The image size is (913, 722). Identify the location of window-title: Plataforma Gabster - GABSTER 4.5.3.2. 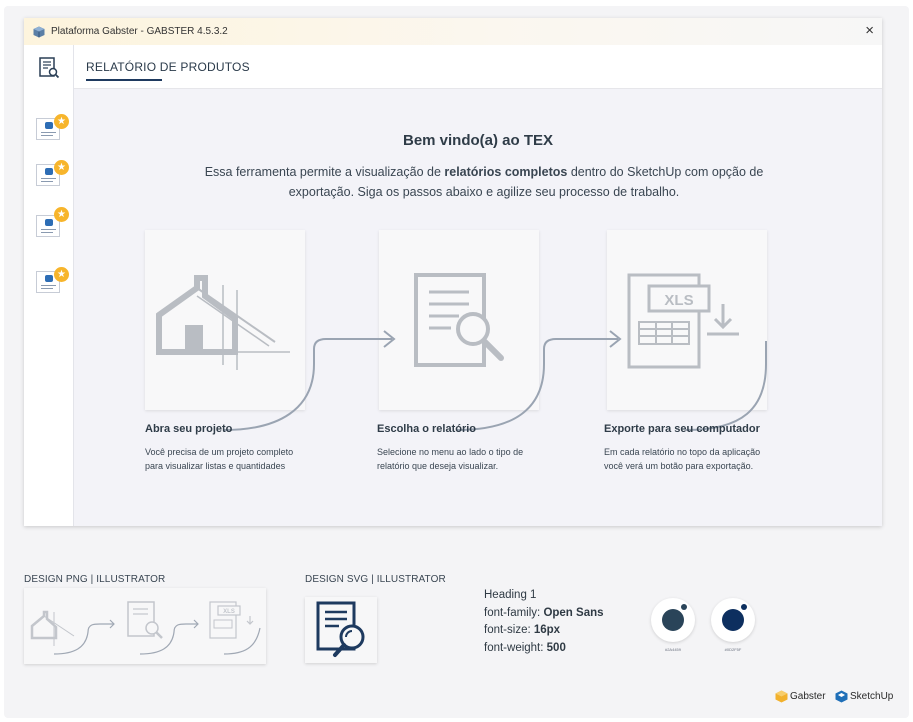
(139, 31).